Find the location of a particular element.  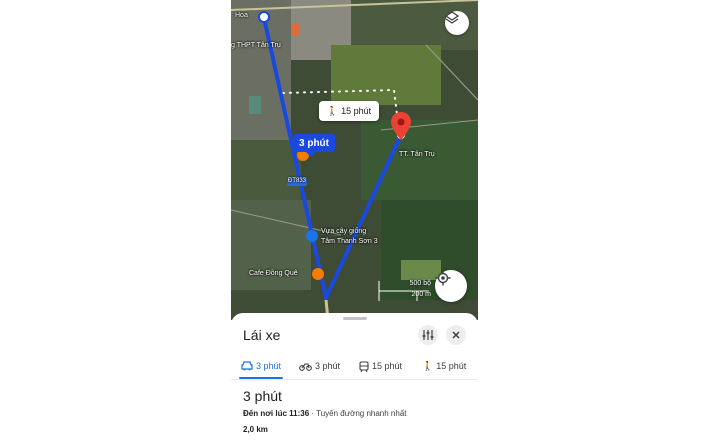

my-location-icon is located at coordinates (443, 278).